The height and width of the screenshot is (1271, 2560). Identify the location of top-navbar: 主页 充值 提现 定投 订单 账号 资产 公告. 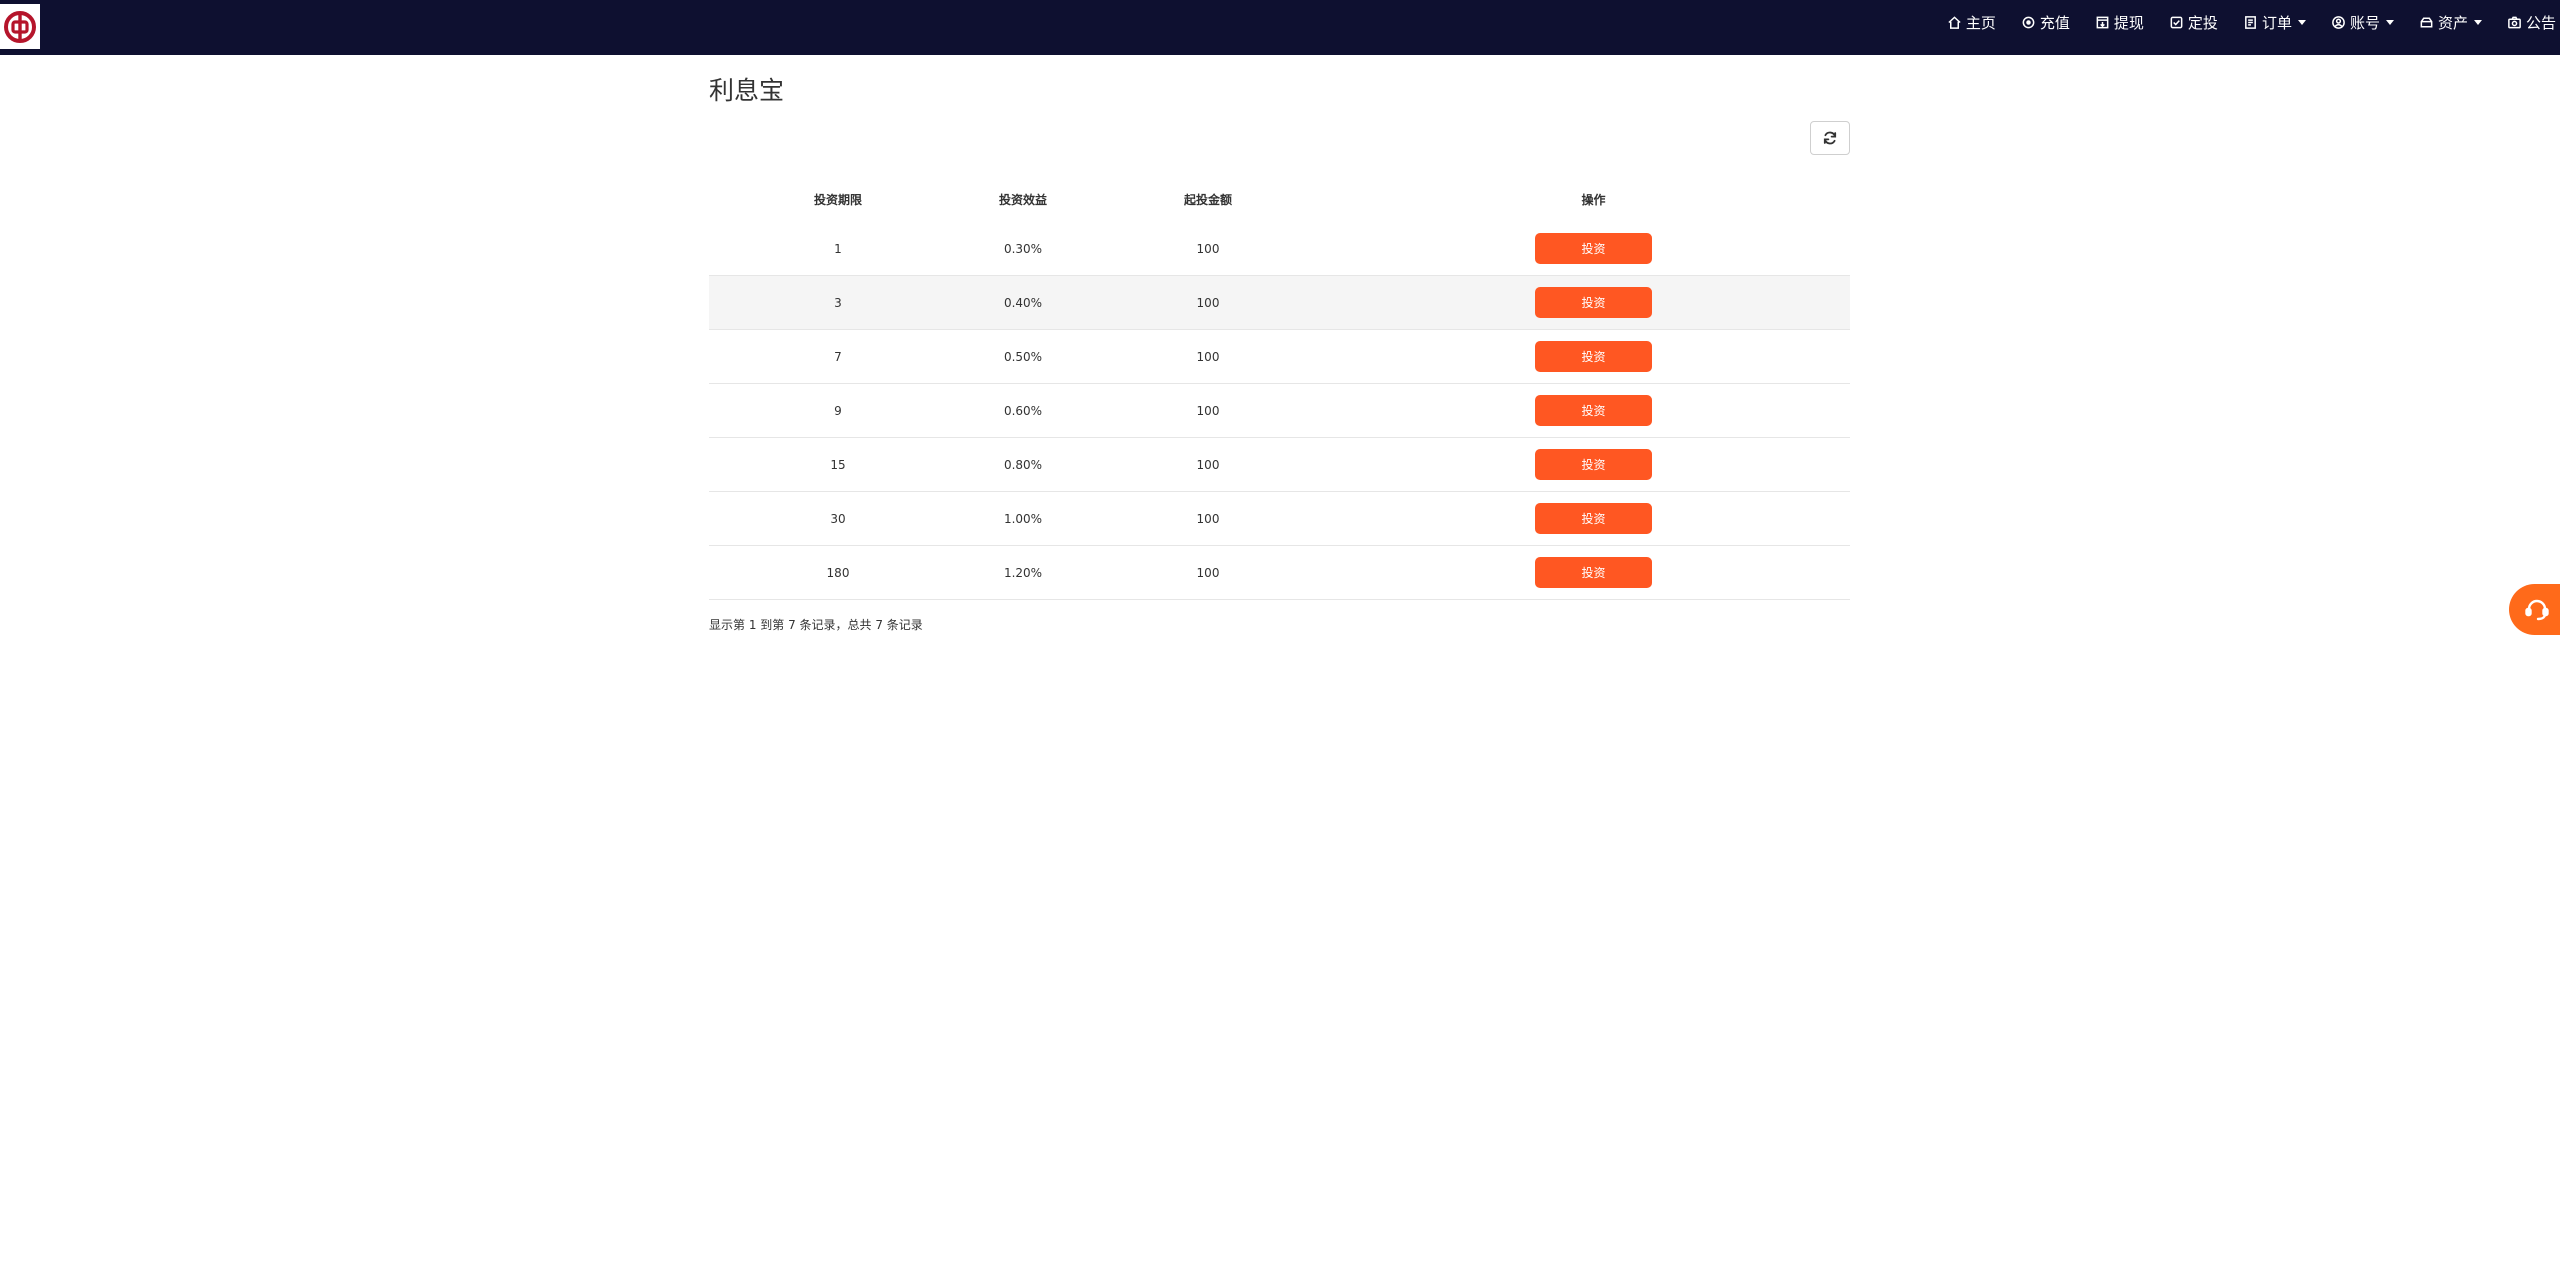
(1280, 27).